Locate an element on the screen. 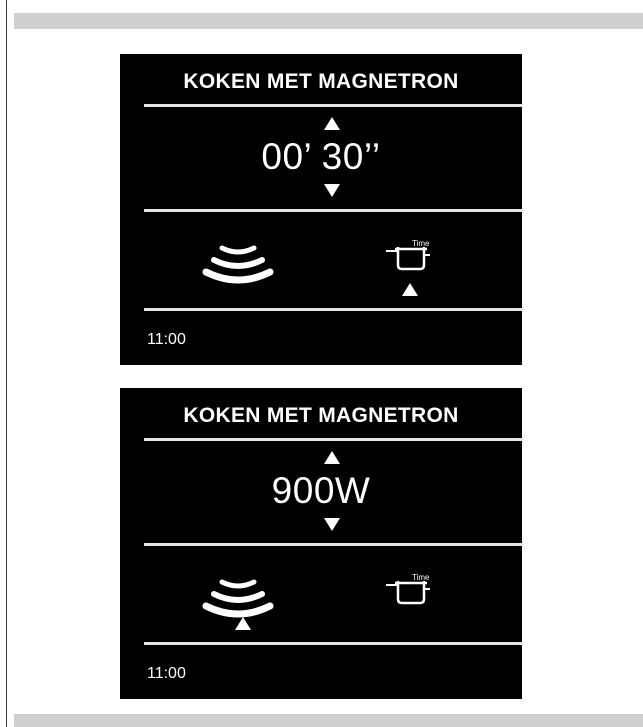 The image size is (643, 727). power-value: 900W is located at coordinates (321, 490).